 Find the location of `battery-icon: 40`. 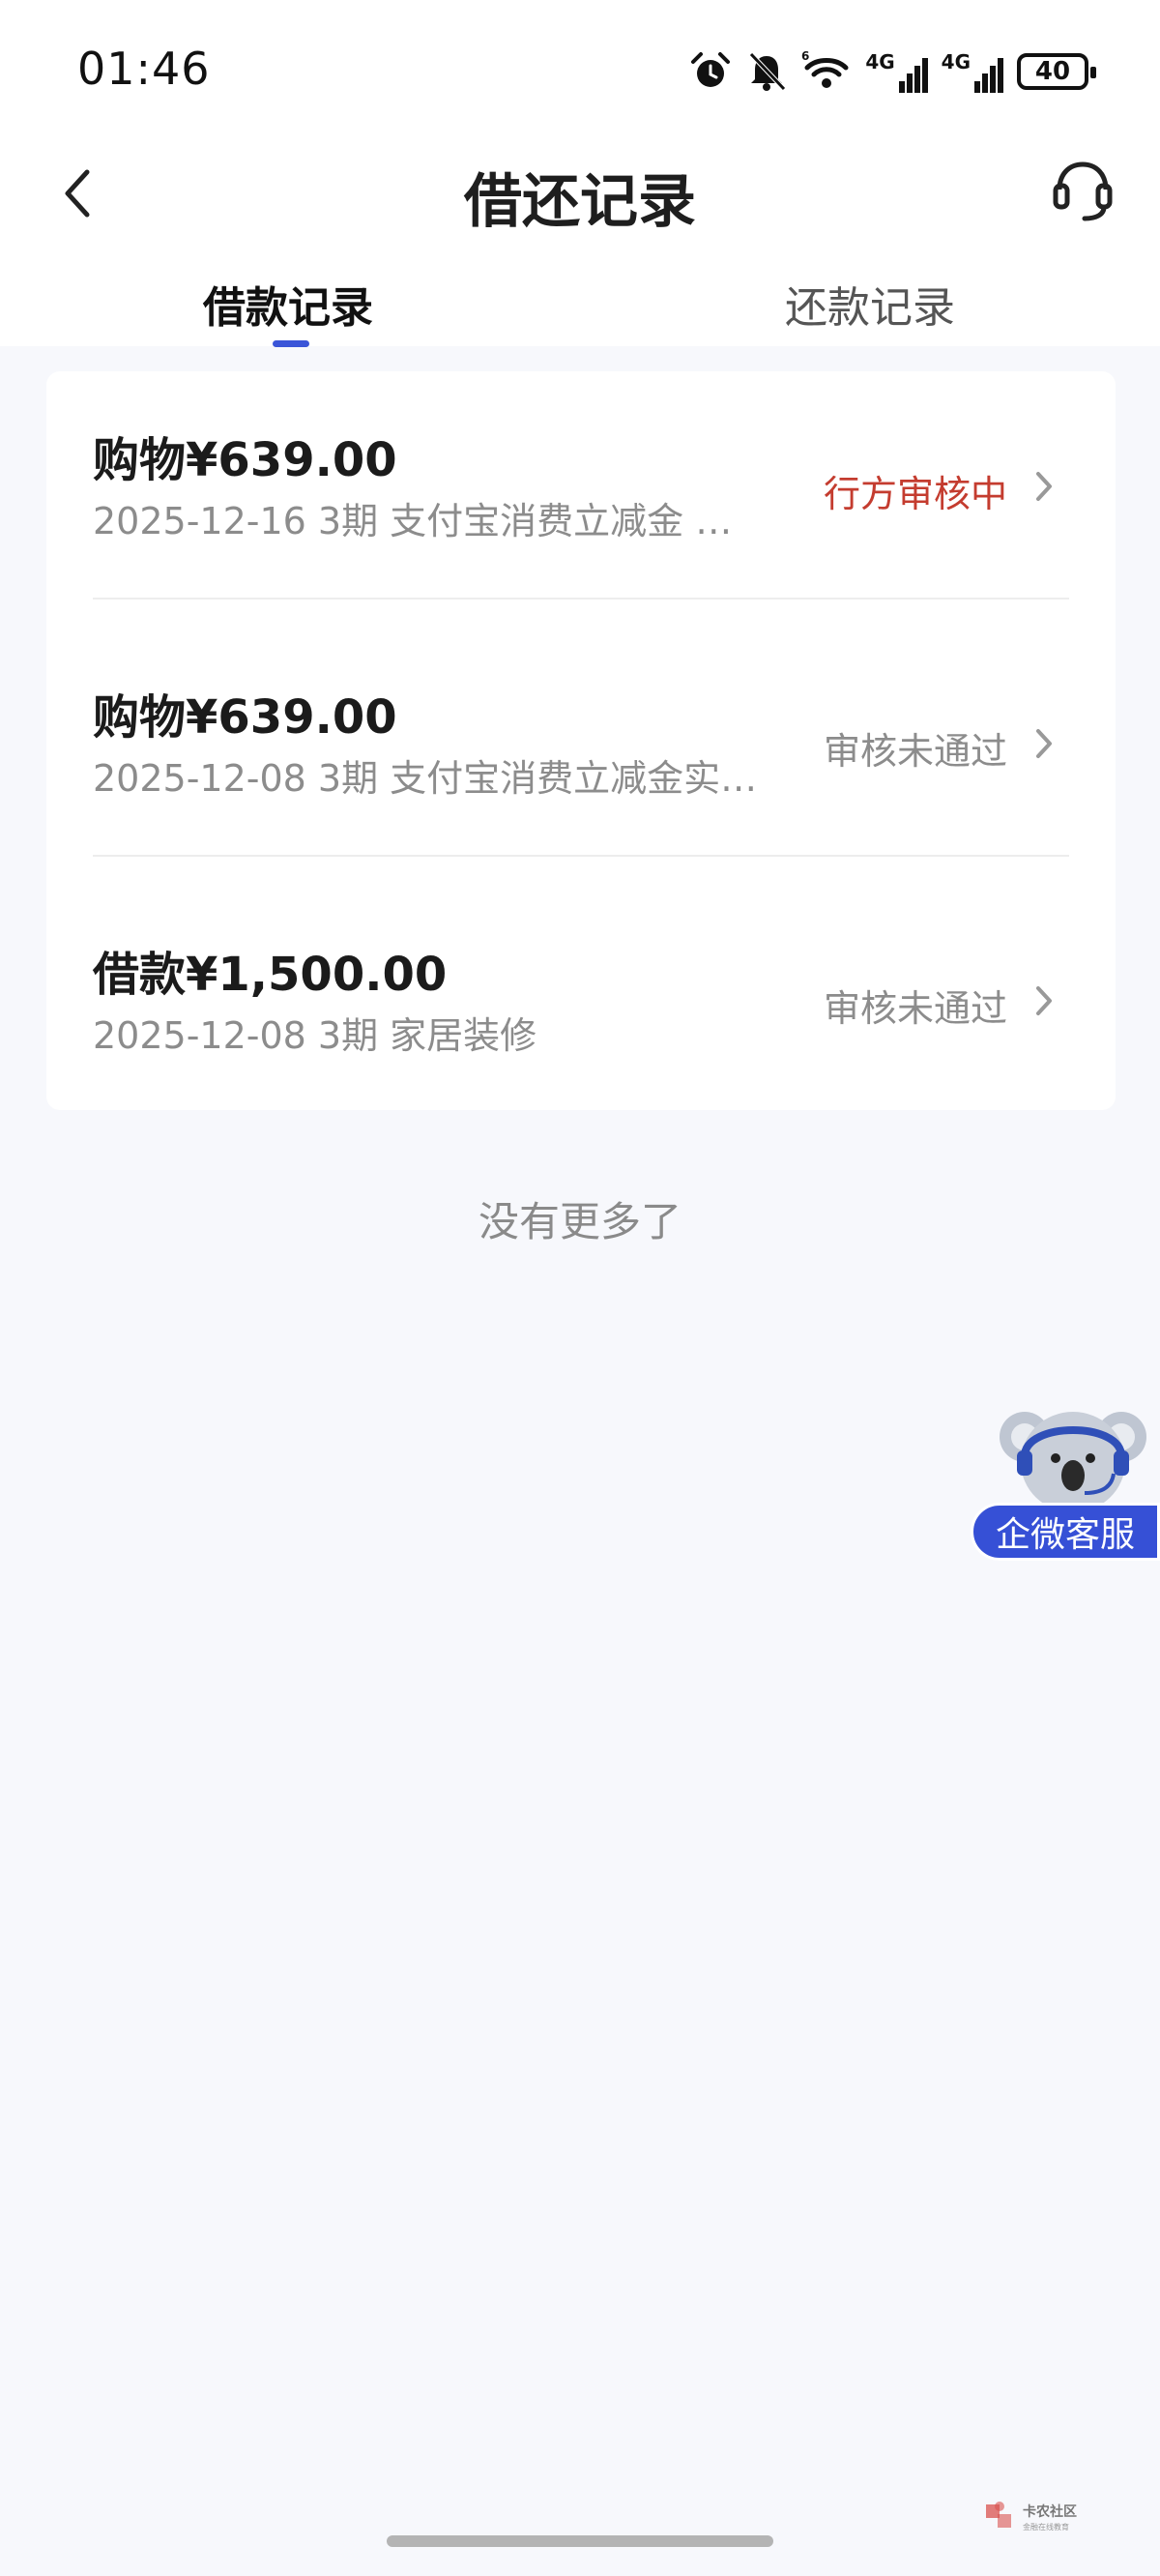

battery-icon: 40 is located at coordinates (1056, 71).